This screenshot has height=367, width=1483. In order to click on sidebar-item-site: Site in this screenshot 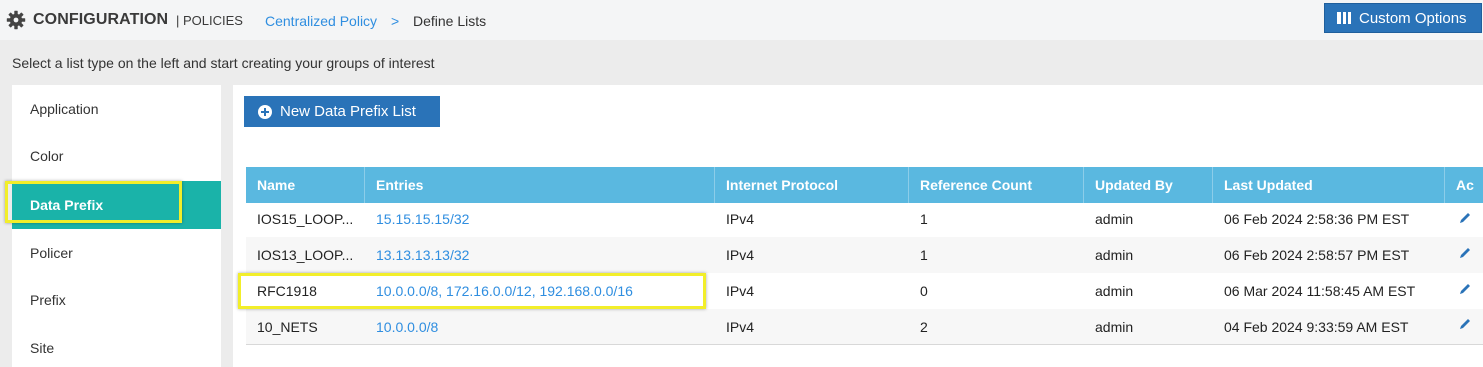, I will do `click(116, 345)`.